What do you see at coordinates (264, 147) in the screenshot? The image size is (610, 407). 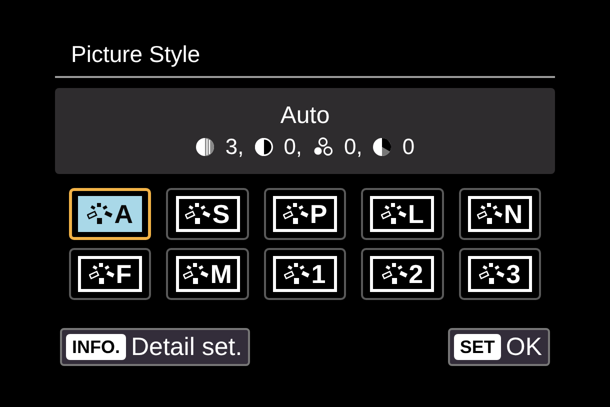 I see `contrast-icon` at bounding box center [264, 147].